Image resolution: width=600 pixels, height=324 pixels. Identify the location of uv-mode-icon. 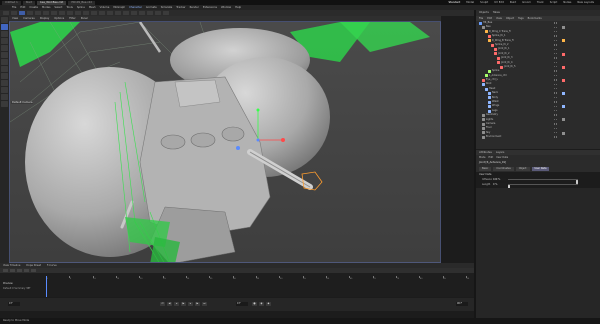
(4, 62).